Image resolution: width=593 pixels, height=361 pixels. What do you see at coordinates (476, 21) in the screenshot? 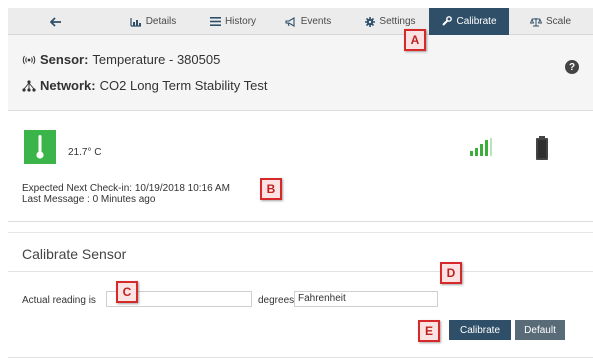
I see `tab-label: Calibrate` at bounding box center [476, 21].